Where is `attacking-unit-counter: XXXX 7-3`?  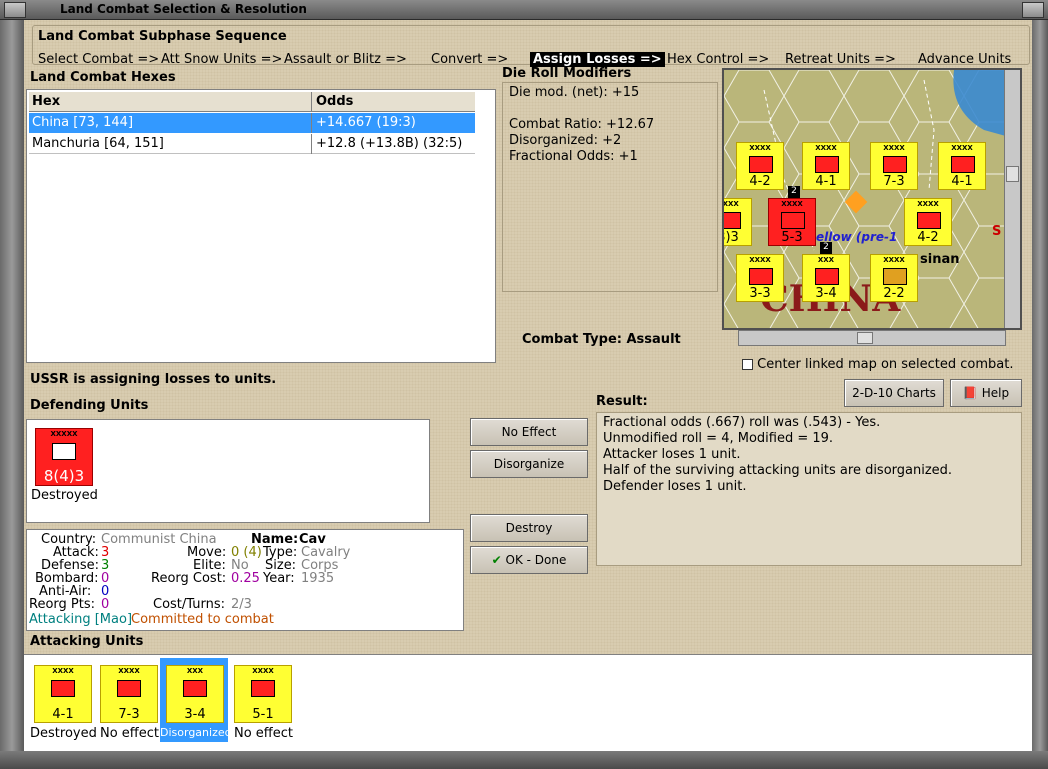
attacking-unit-counter: XXXX 7-3 is located at coordinates (129, 694).